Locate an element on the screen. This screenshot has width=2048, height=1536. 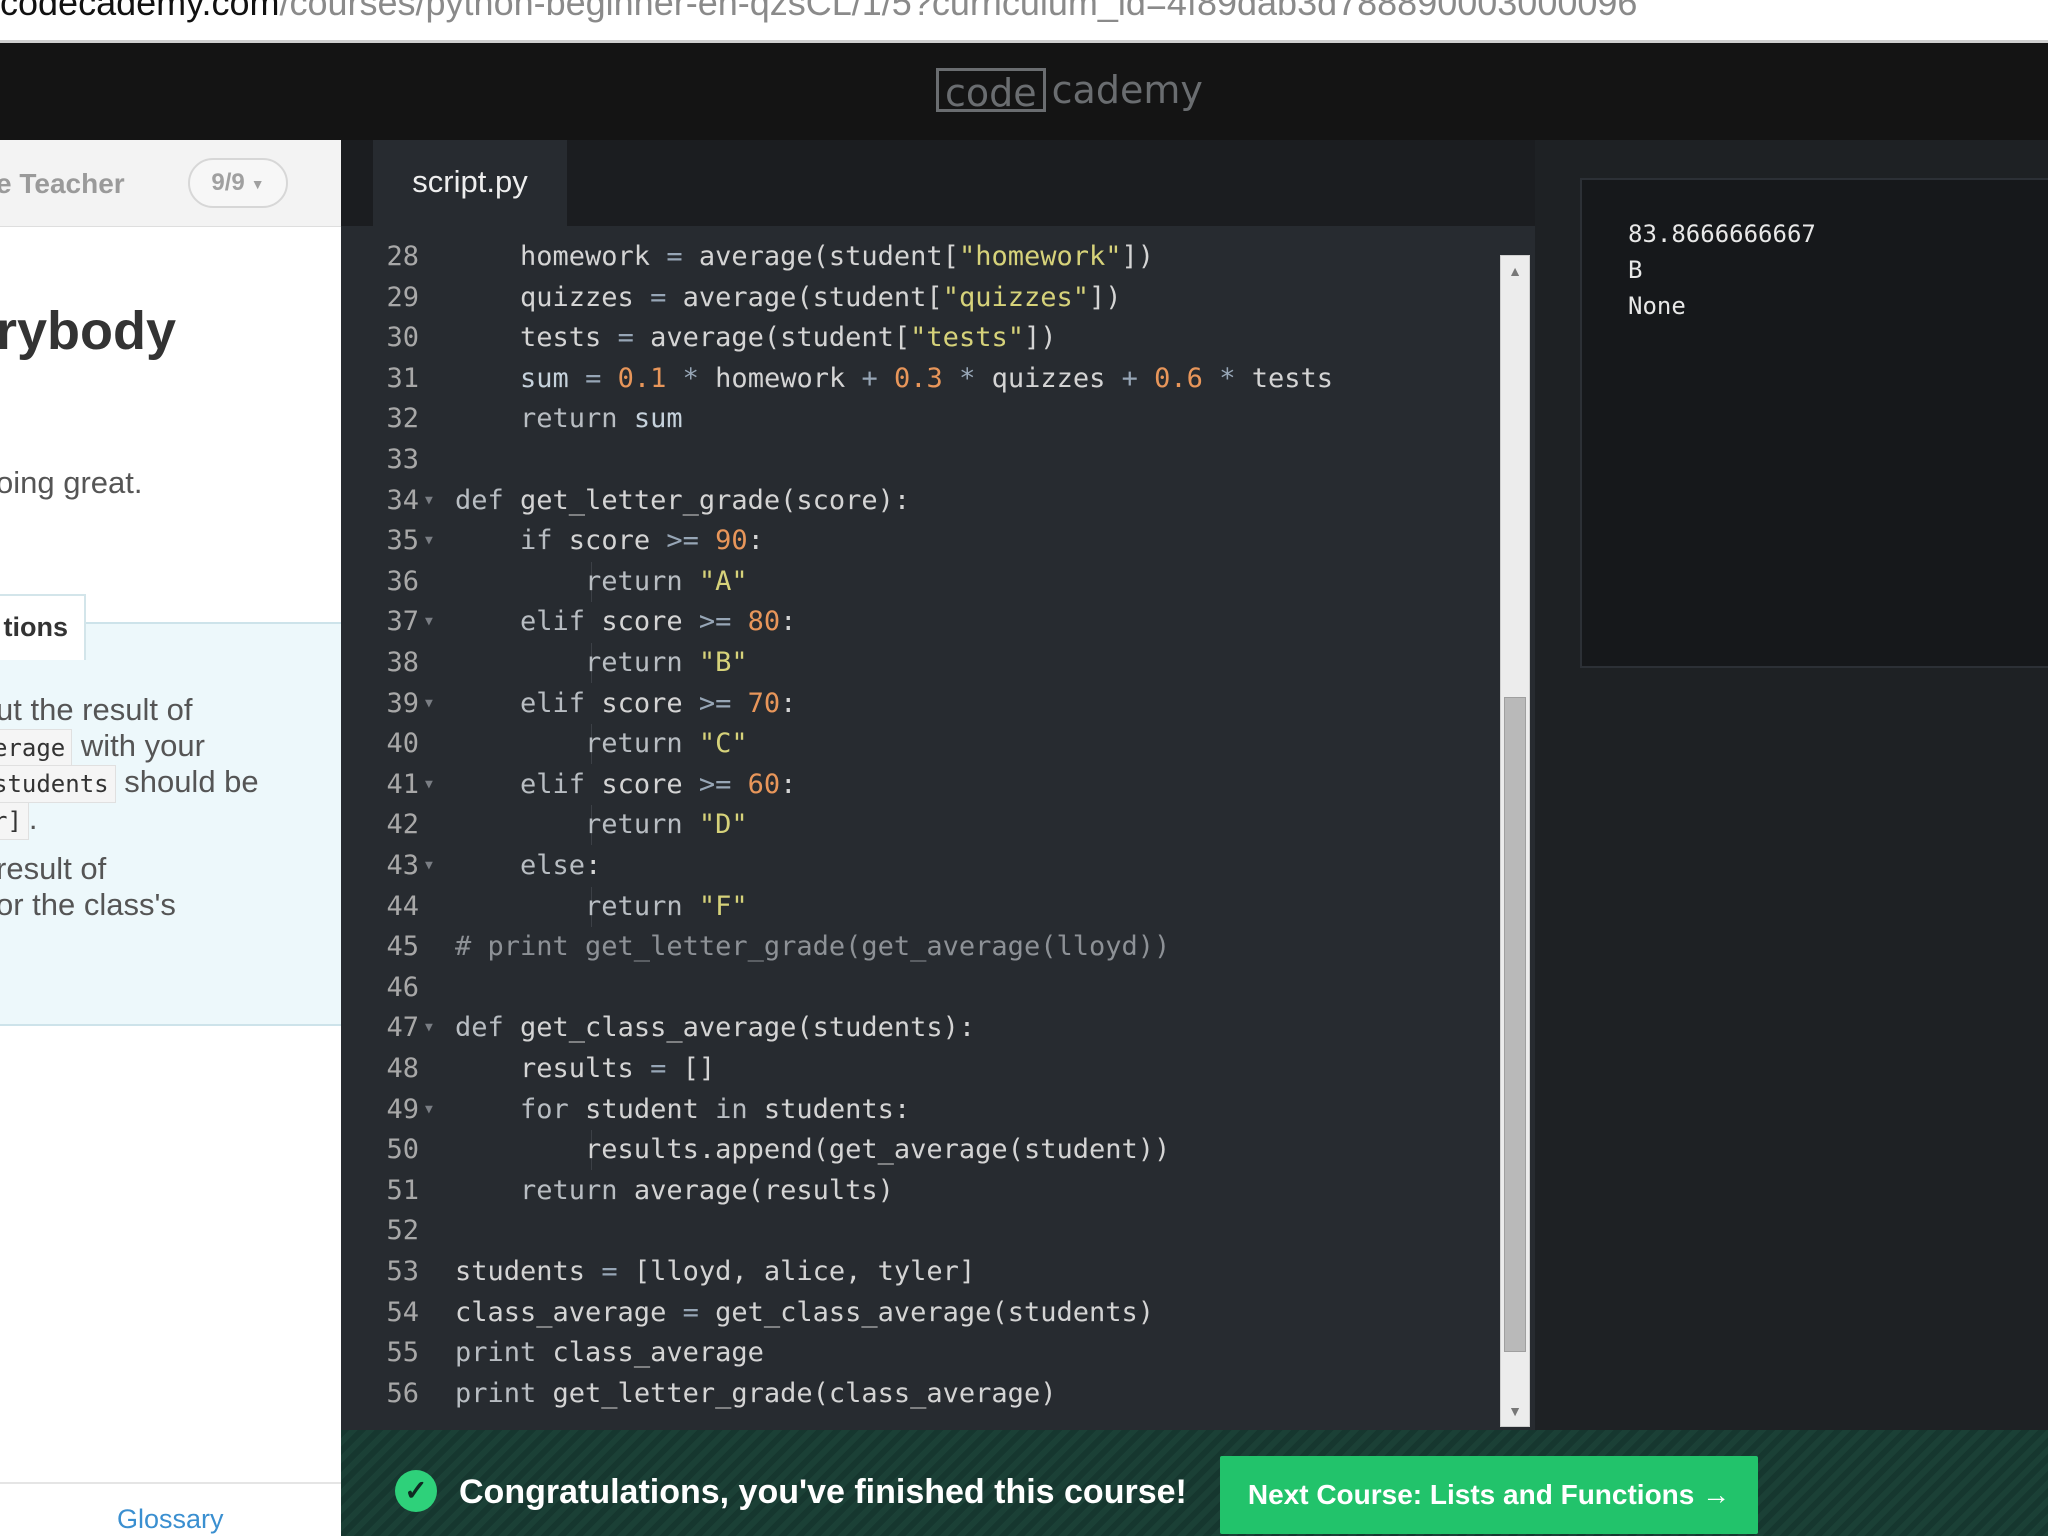
code-text: return "C" is located at coordinates (601, 744).